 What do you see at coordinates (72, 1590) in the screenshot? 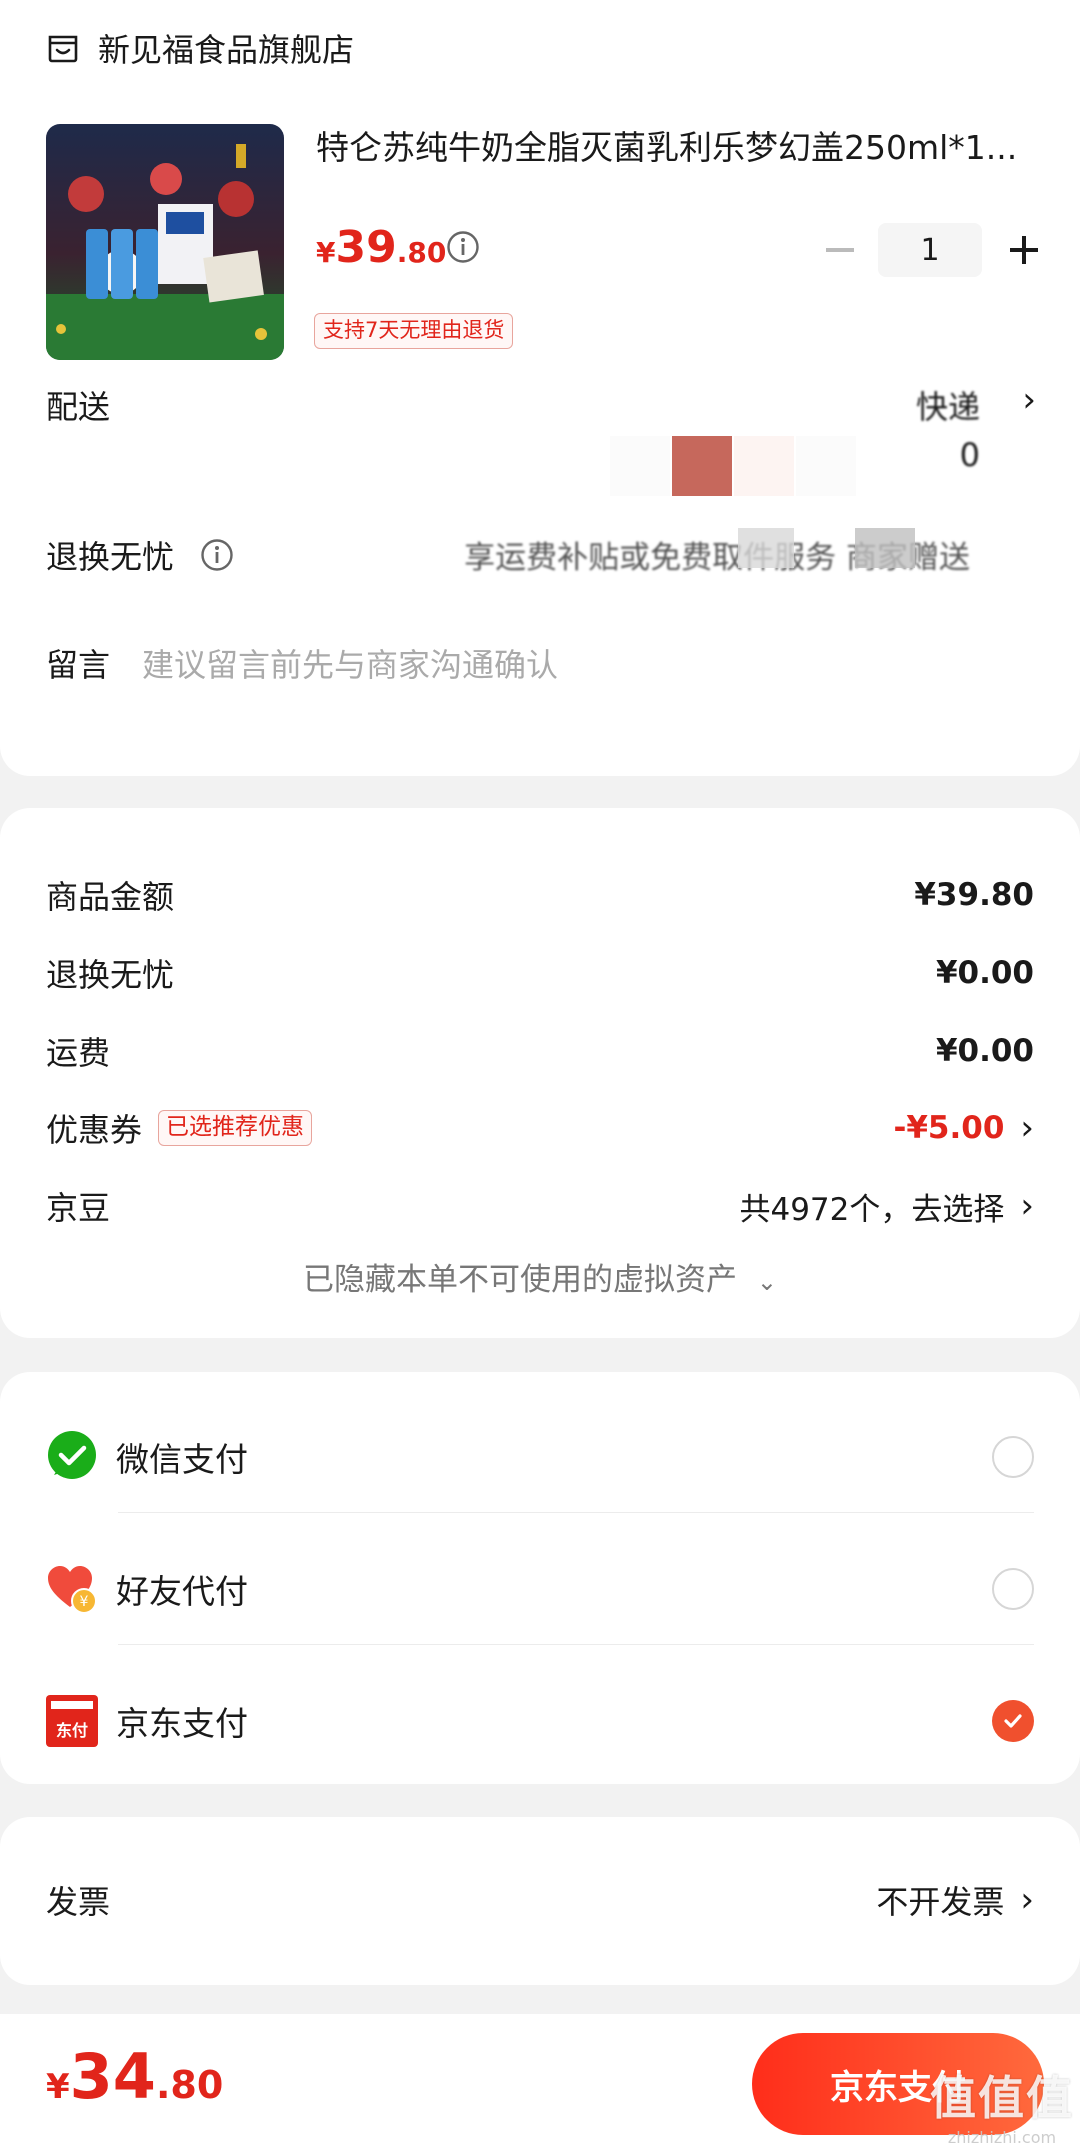
I see `friend-pay-icon: ¥` at bounding box center [72, 1590].